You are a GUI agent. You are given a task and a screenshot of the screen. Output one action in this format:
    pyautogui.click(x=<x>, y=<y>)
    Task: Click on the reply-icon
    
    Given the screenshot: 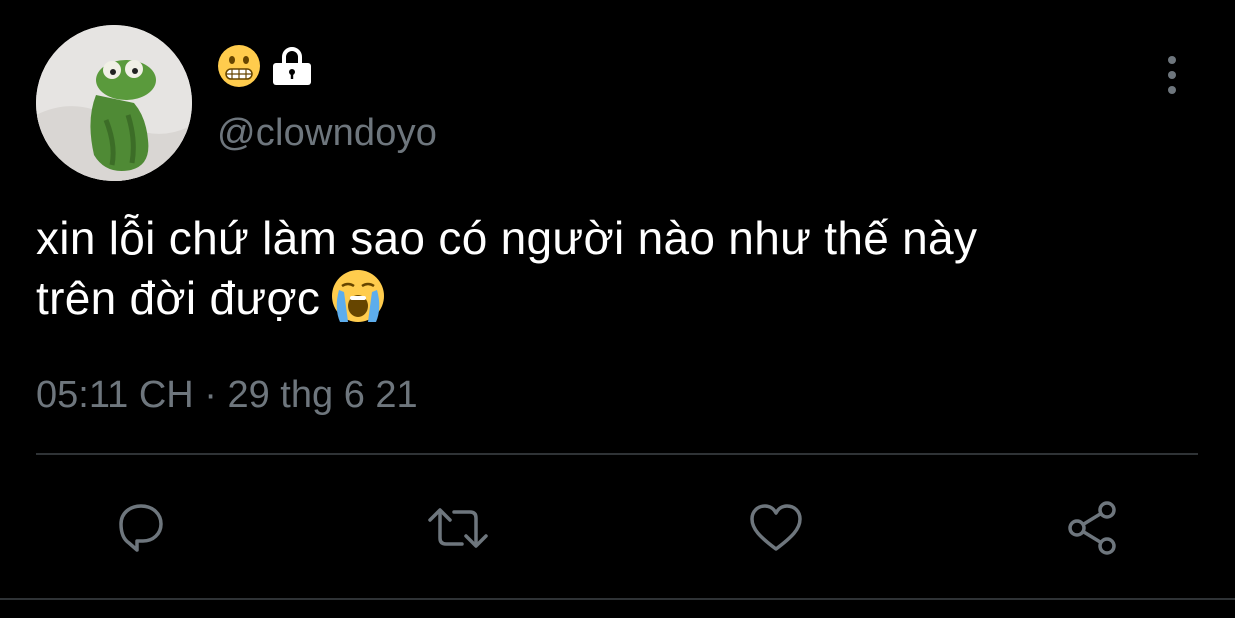 What is the action you would take?
    pyautogui.click(x=141, y=528)
    